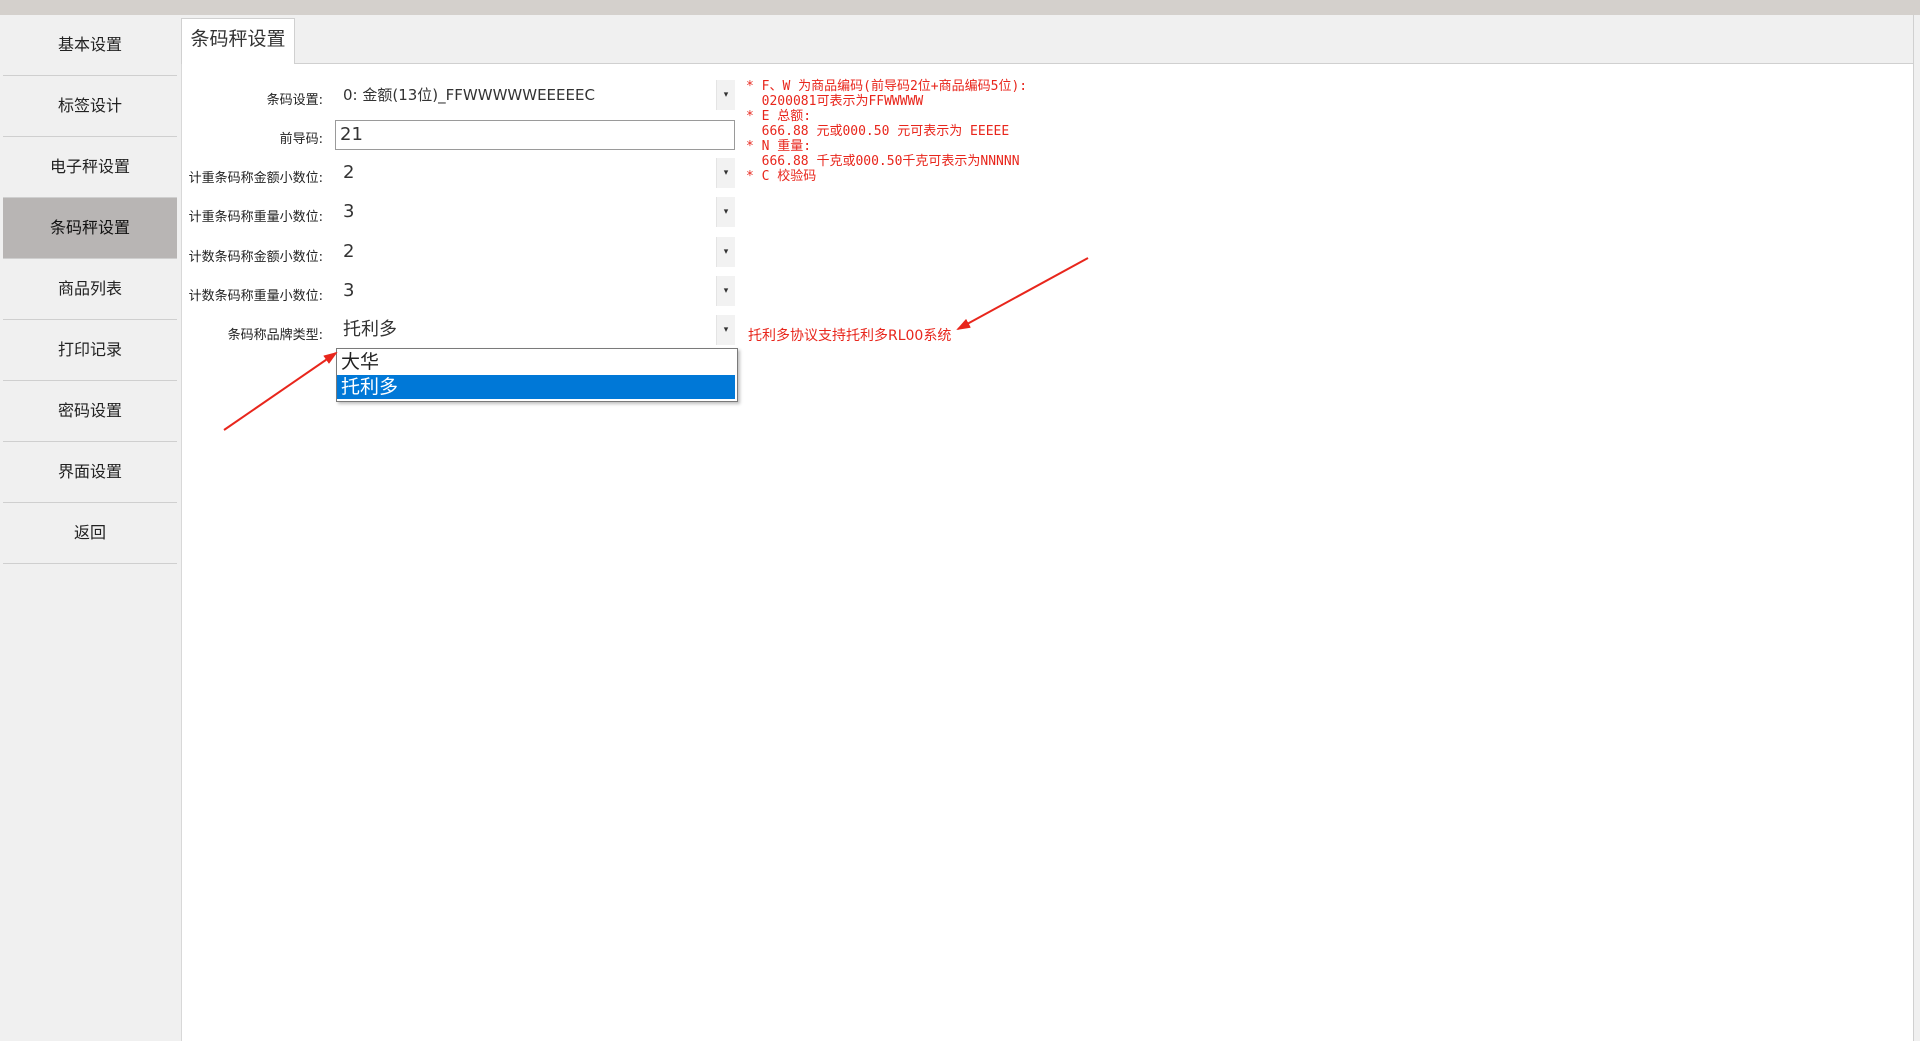 The height and width of the screenshot is (1041, 1920). What do you see at coordinates (1022, 293) in the screenshot?
I see `arrow-to-brand-note` at bounding box center [1022, 293].